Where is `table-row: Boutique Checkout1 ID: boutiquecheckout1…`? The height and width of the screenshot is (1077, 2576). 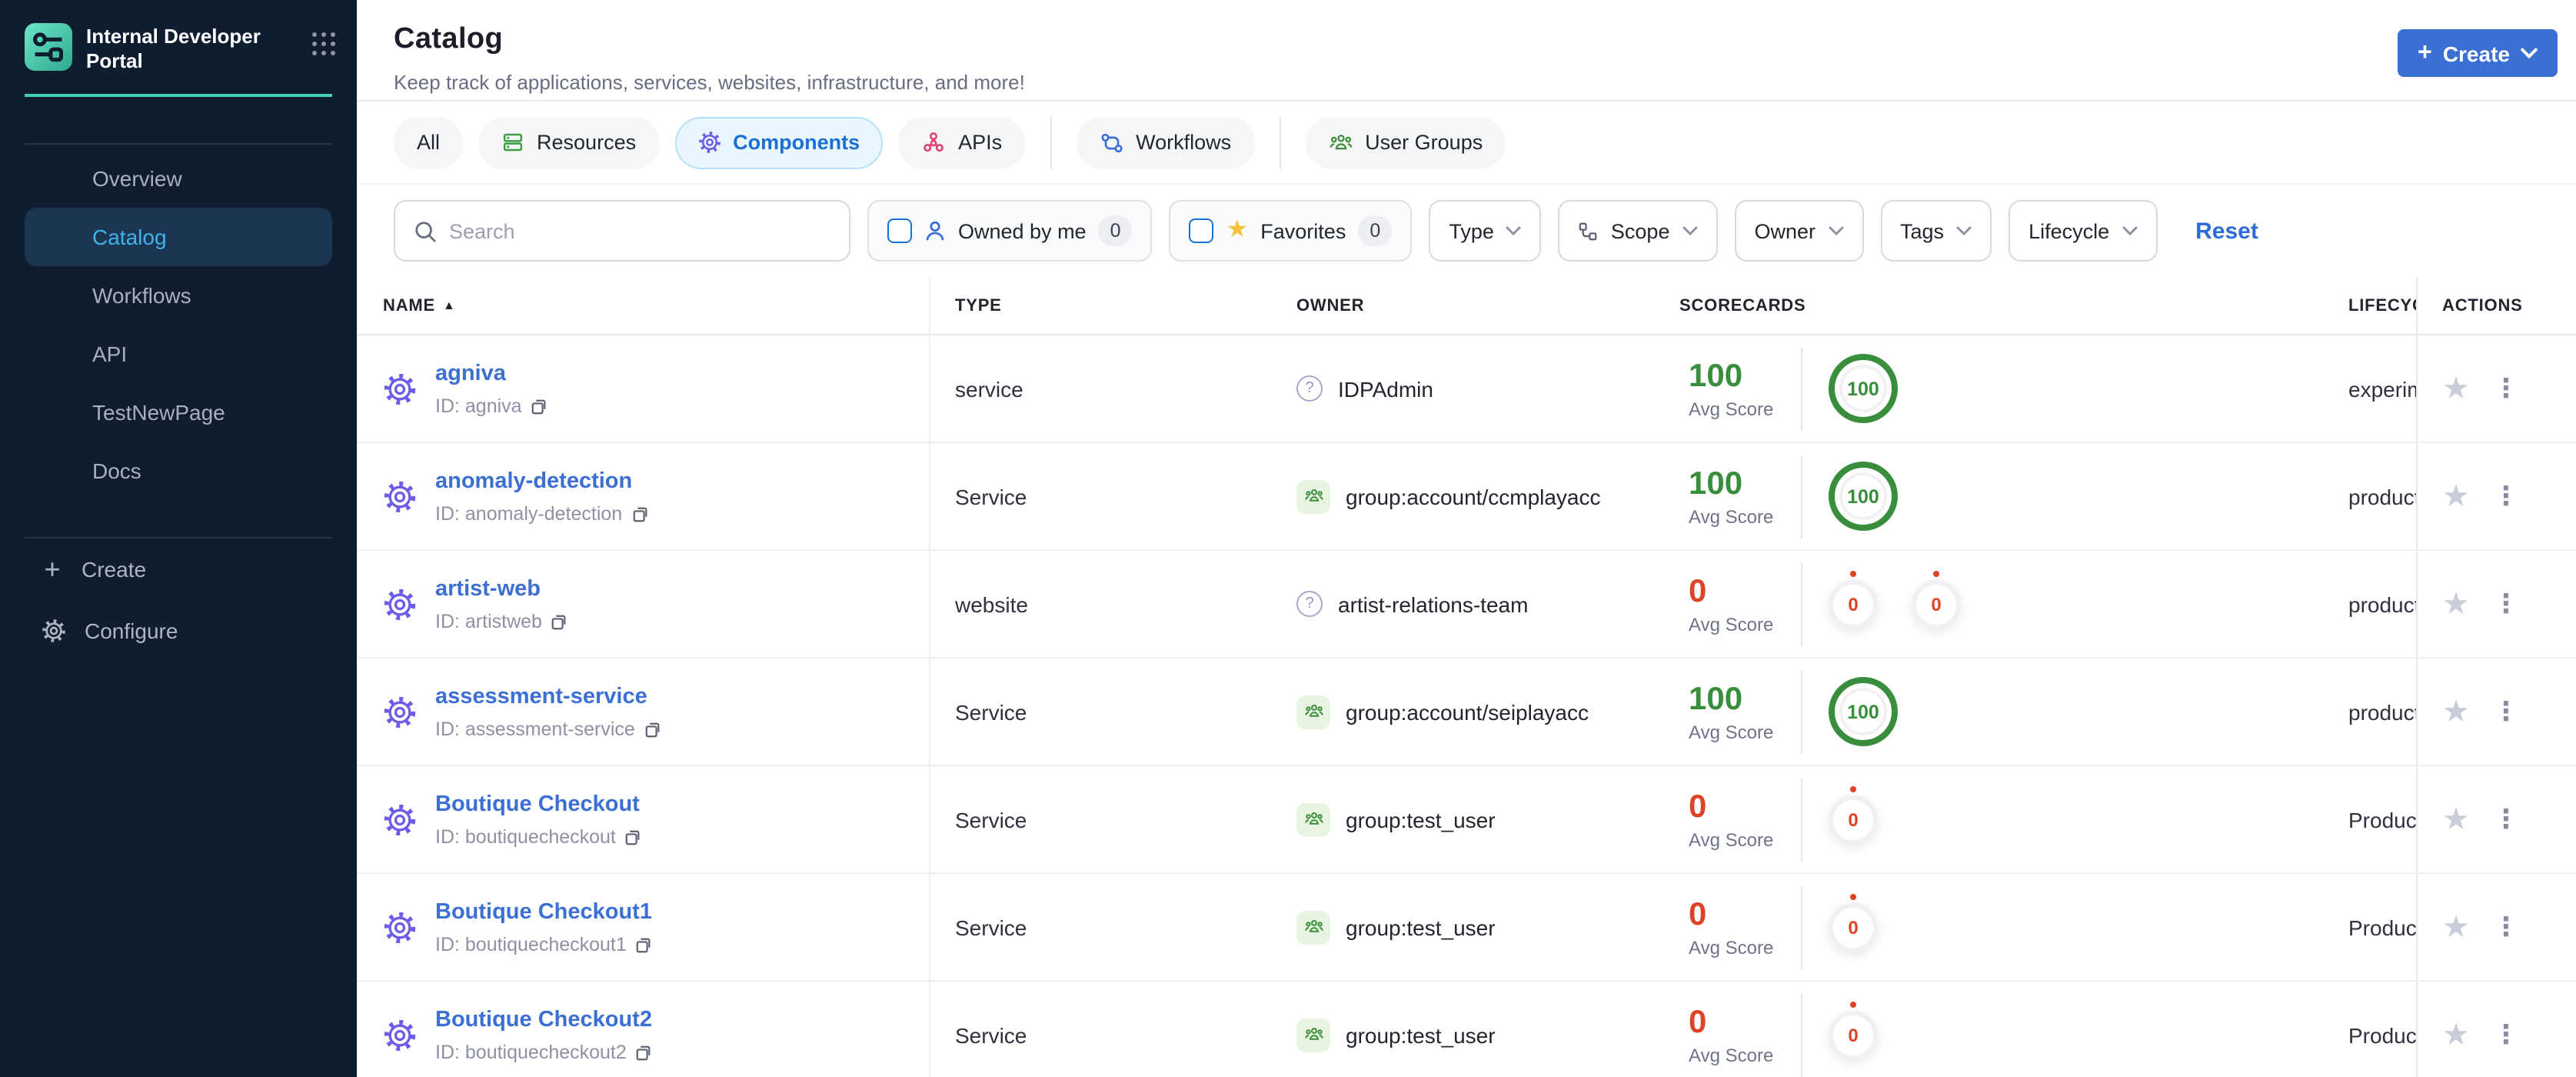
table-row: Boutique Checkout1 ID: boutiquecheckout1… is located at coordinates (1467, 928).